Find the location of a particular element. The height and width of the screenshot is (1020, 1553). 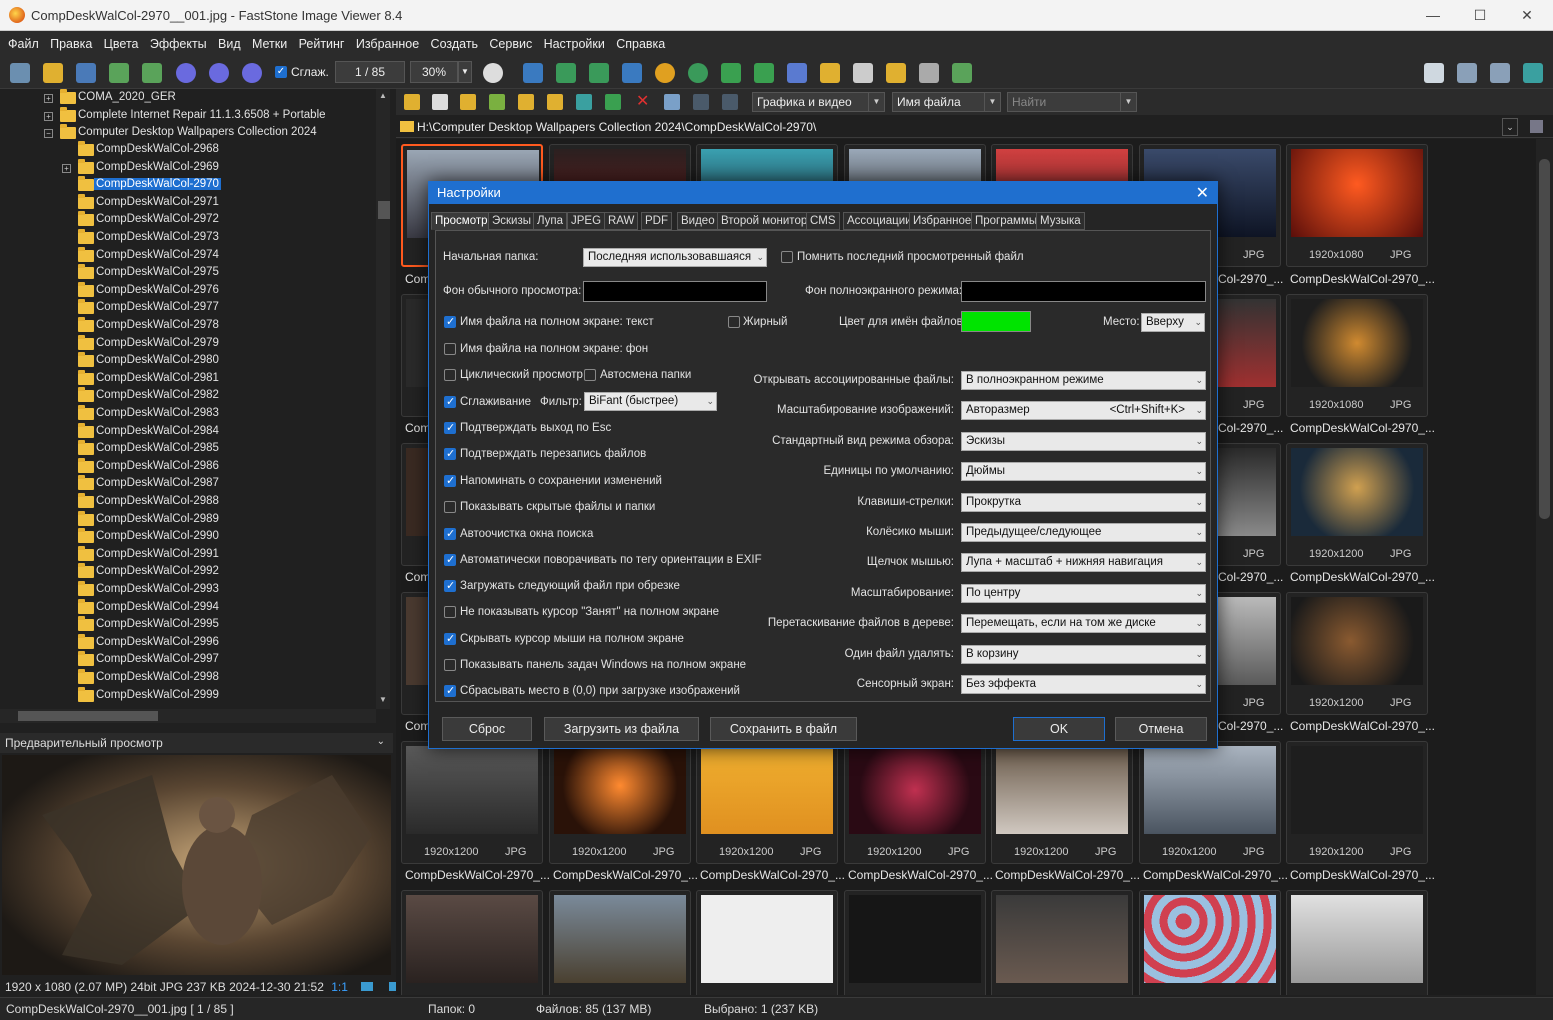

tree-item: CompDeskWalCol-2987 is located at coordinates (185, 484).